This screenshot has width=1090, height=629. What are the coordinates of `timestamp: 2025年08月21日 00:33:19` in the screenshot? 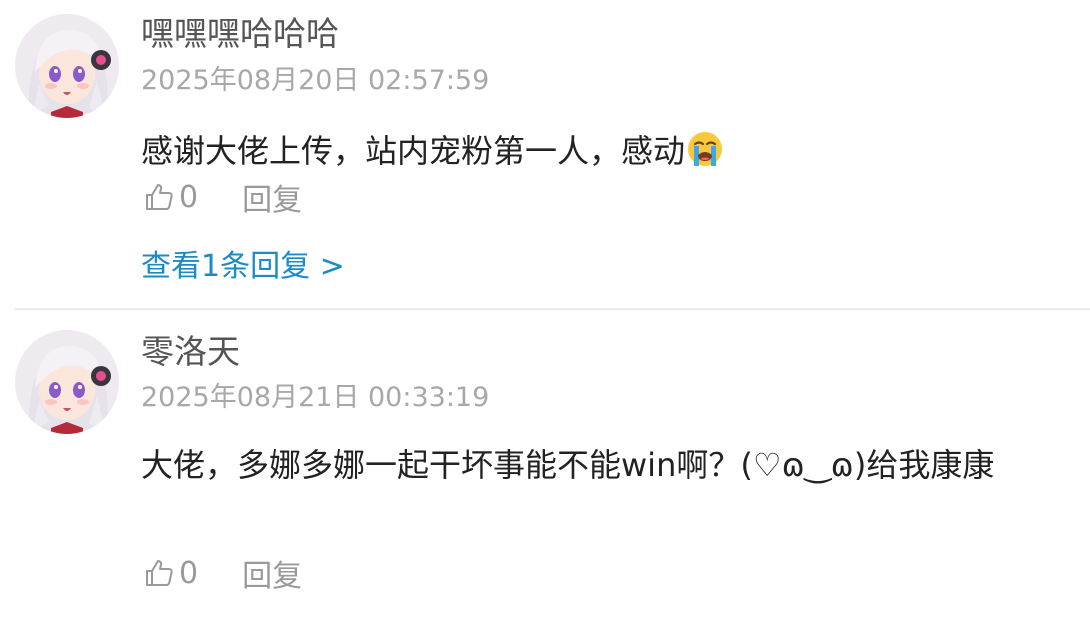 It's located at (315, 397).